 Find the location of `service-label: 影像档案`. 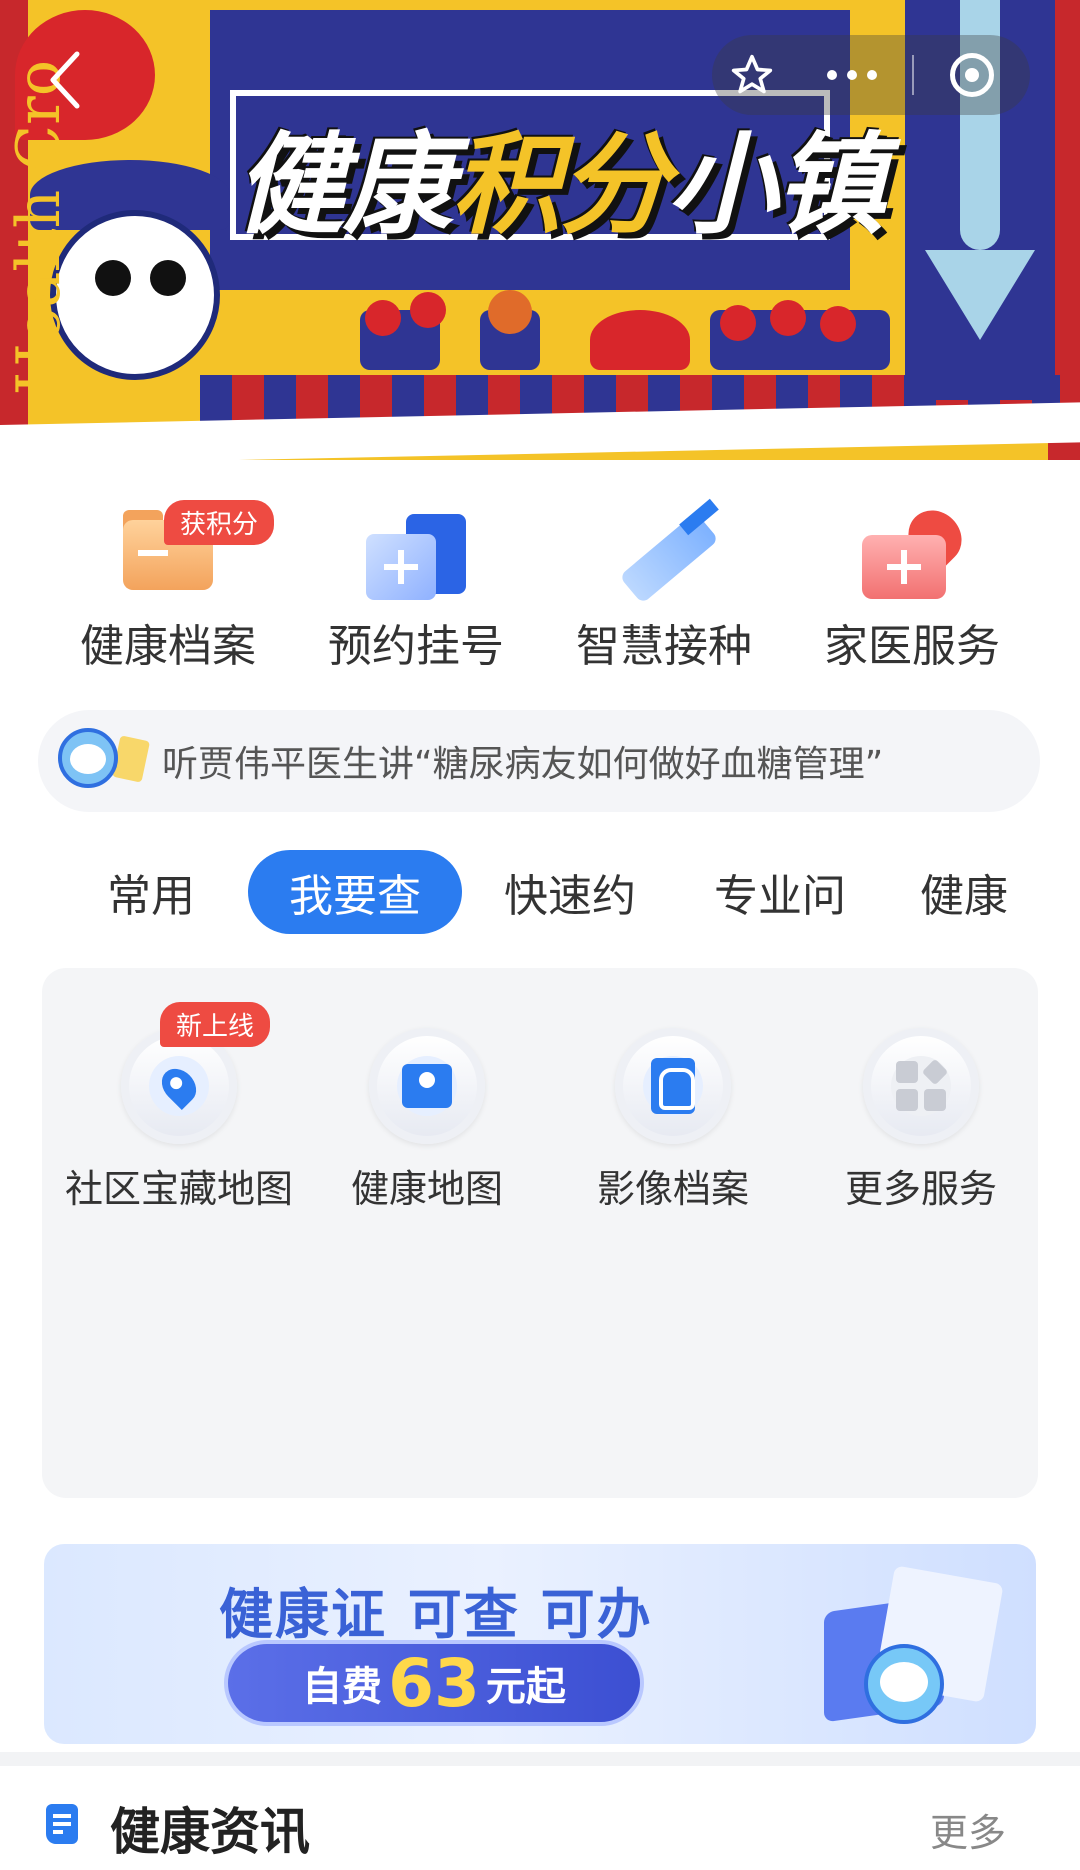

service-label: 影像档案 is located at coordinates (672, 1189).